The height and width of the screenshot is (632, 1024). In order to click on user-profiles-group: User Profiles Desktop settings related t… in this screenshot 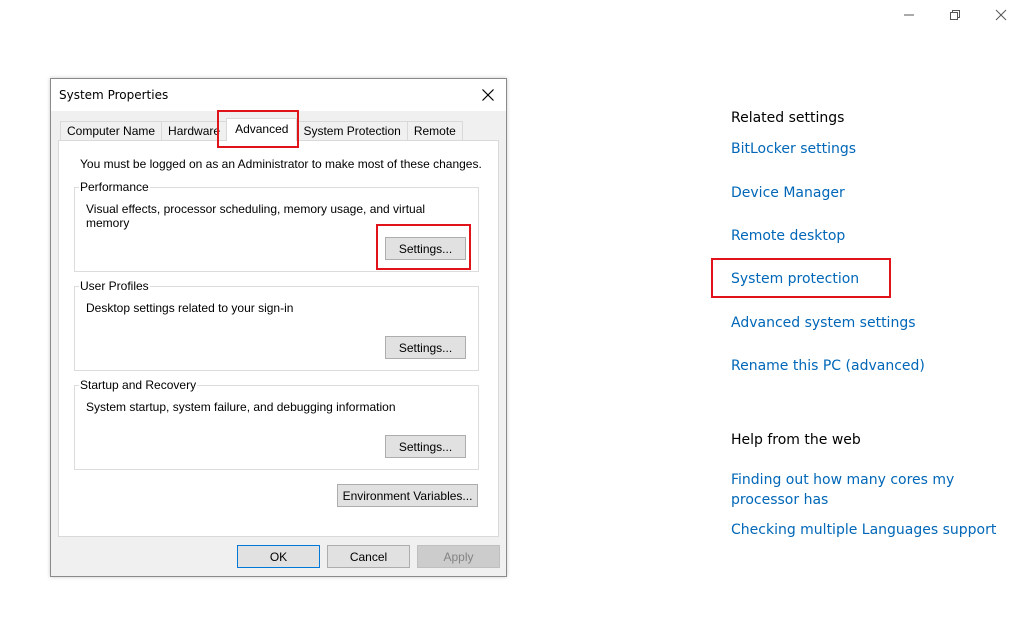, I will do `click(276, 325)`.